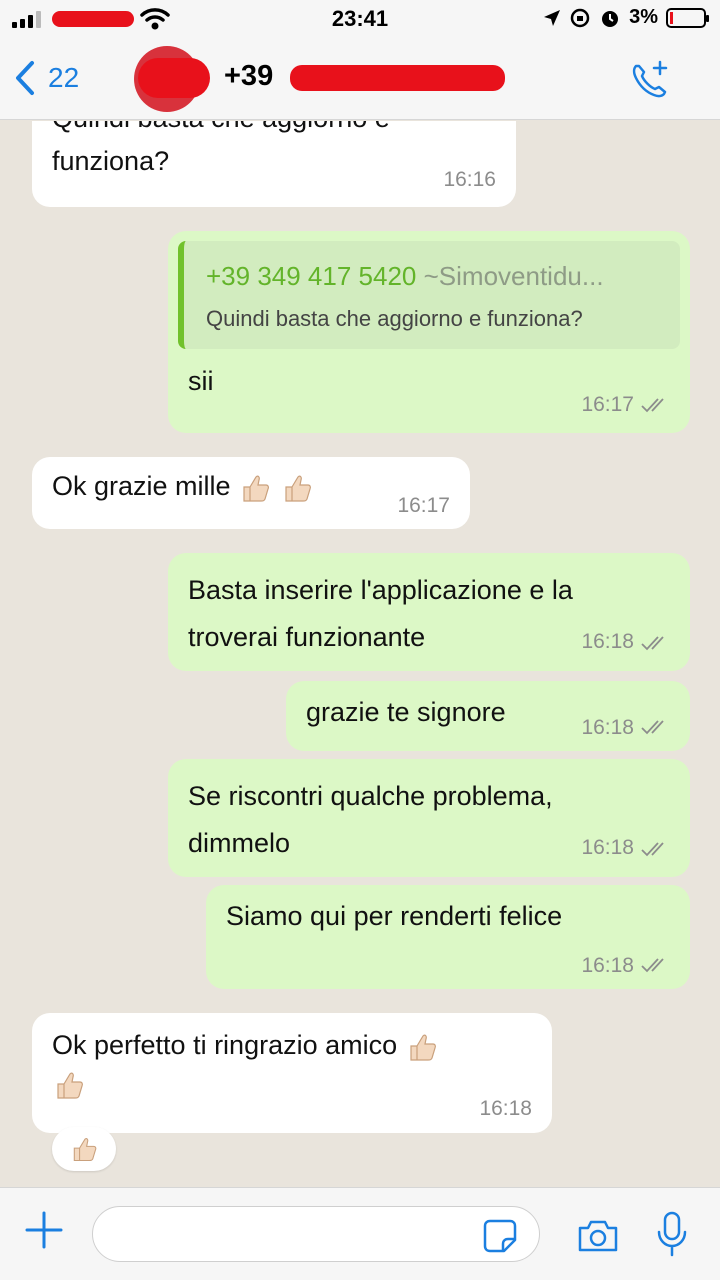 This screenshot has height=1280, width=720. What do you see at coordinates (598, 1236) in the screenshot?
I see `camera-icon` at bounding box center [598, 1236].